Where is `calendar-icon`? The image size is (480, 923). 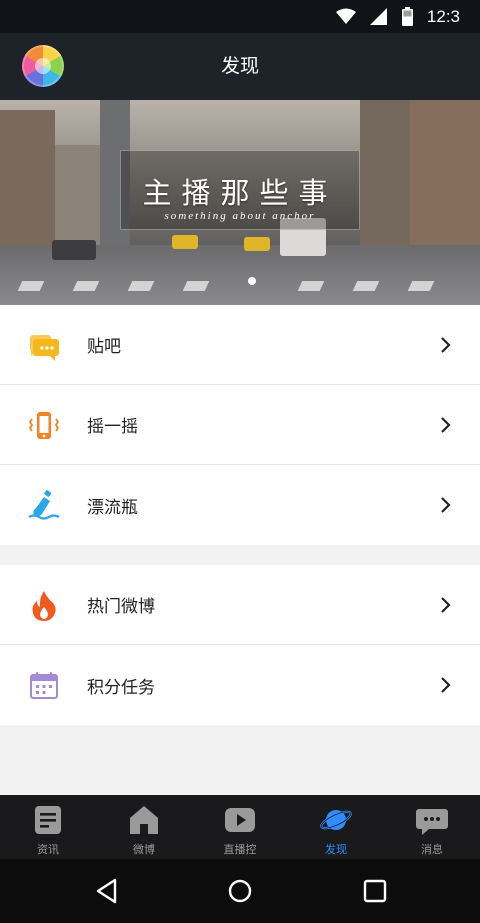
calendar-icon is located at coordinates (44, 685).